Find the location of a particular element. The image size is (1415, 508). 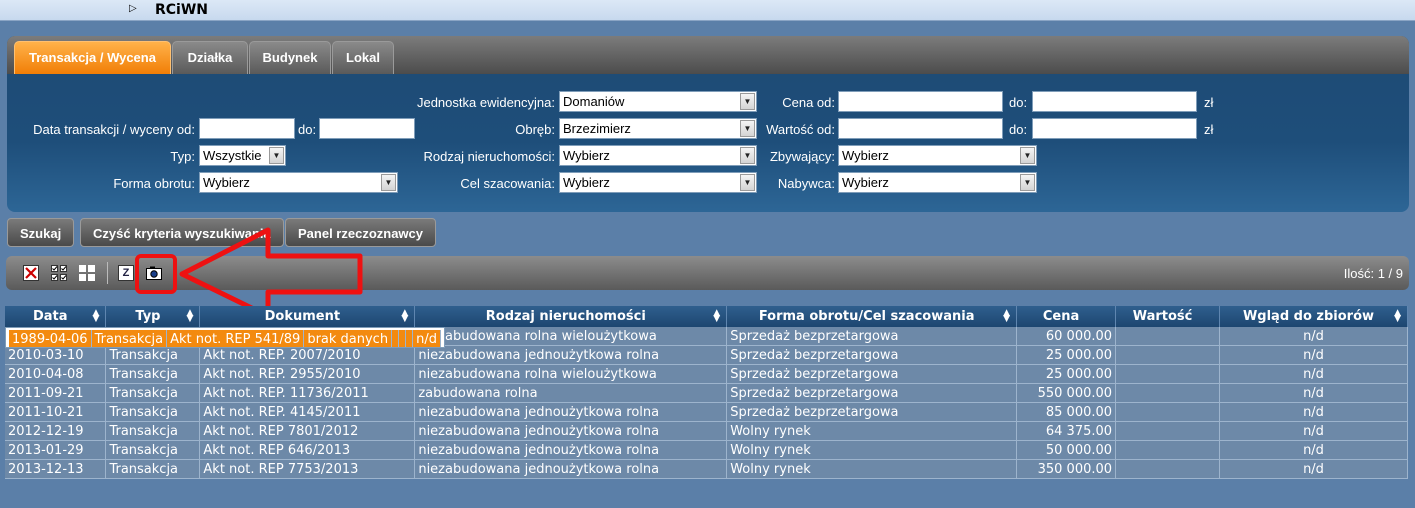

column-header-wartosc: Wartość is located at coordinates (1167, 316).